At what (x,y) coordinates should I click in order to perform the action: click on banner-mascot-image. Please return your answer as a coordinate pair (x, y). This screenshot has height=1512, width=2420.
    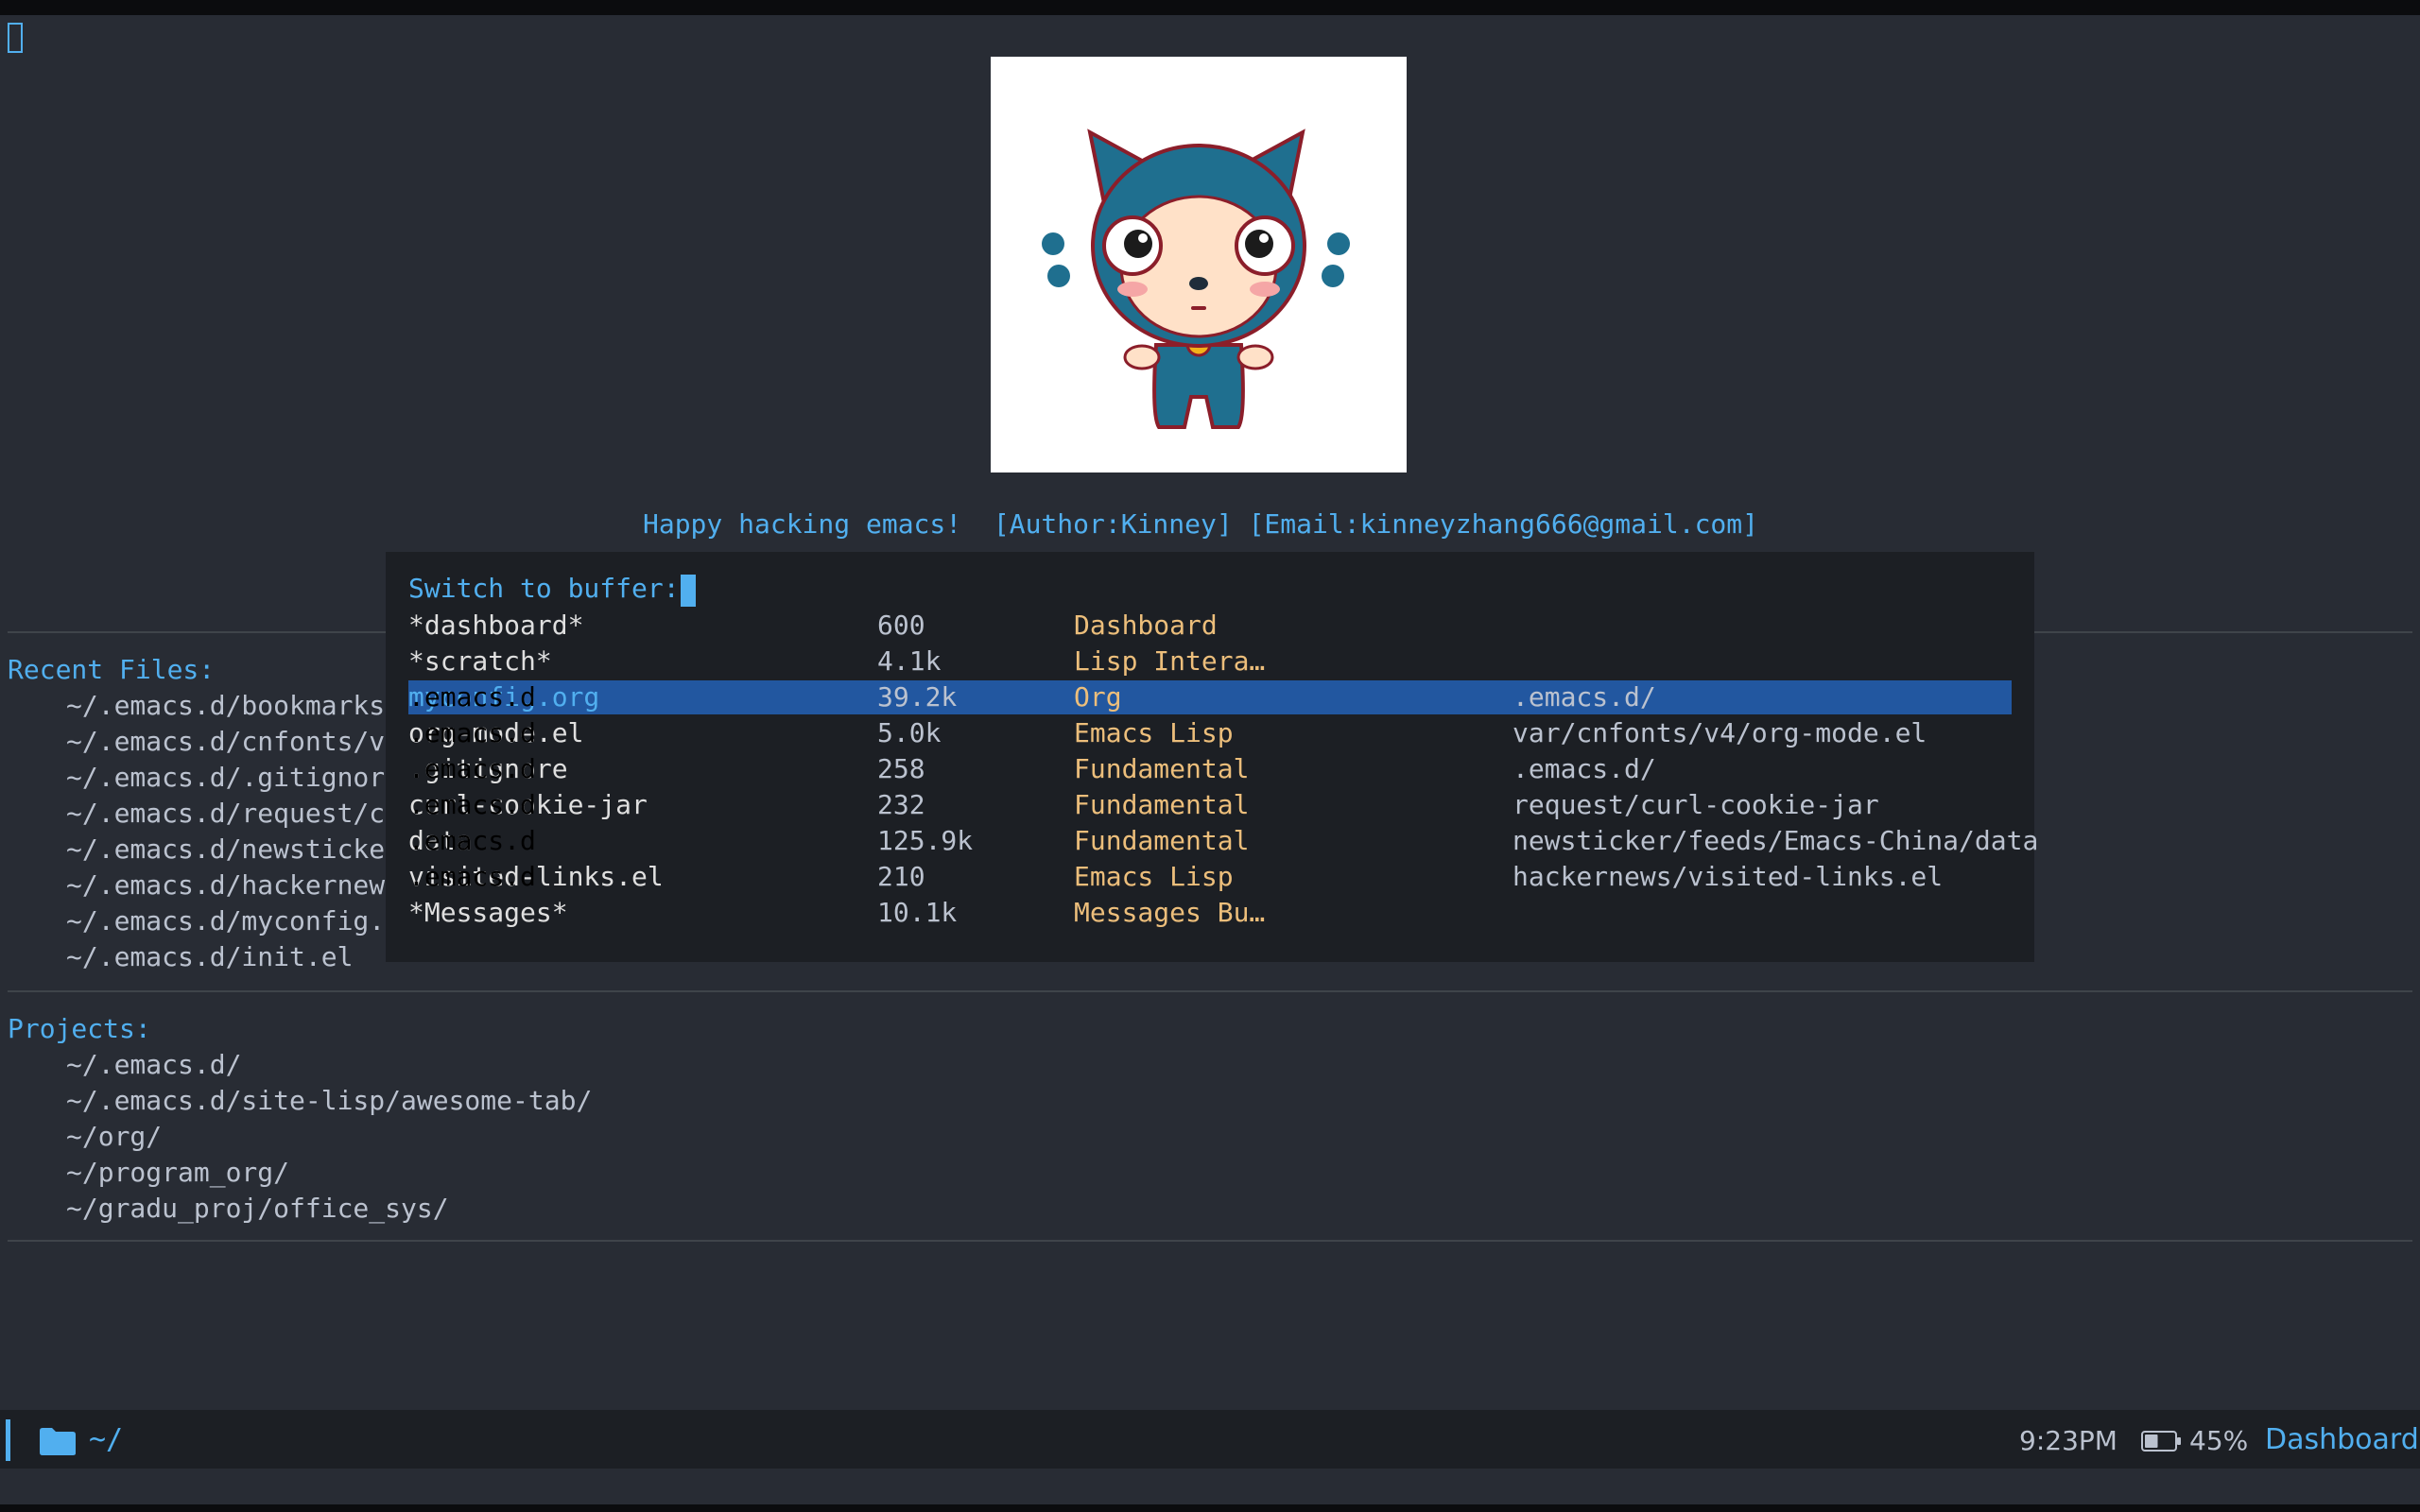
    Looking at the image, I should click on (1199, 264).